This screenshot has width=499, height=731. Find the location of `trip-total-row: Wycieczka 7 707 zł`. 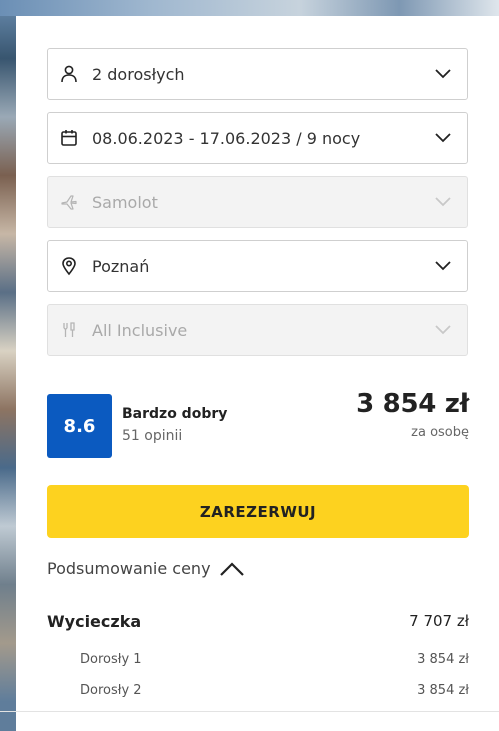

trip-total-row: Wycieczka 7 707 zł is located at coordinates (258, 621).